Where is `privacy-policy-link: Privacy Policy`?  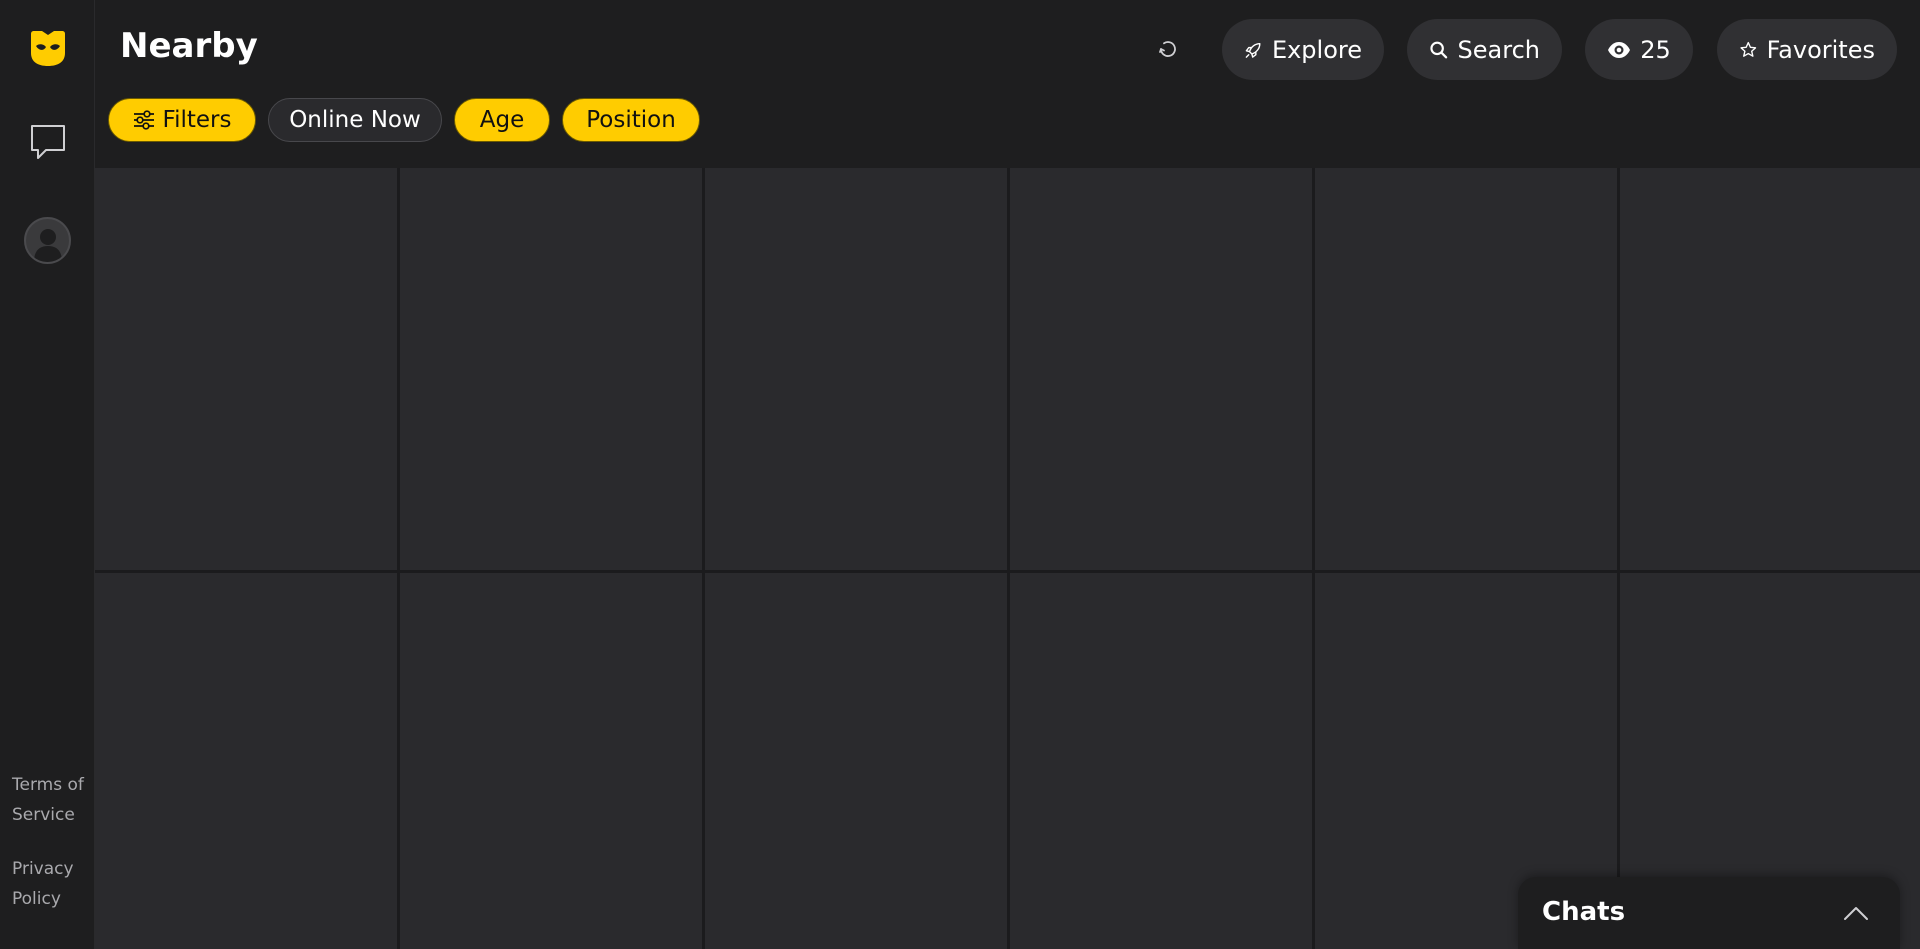
privacy-policy-link: Privacy Policy is located at coordinates (52, 884).